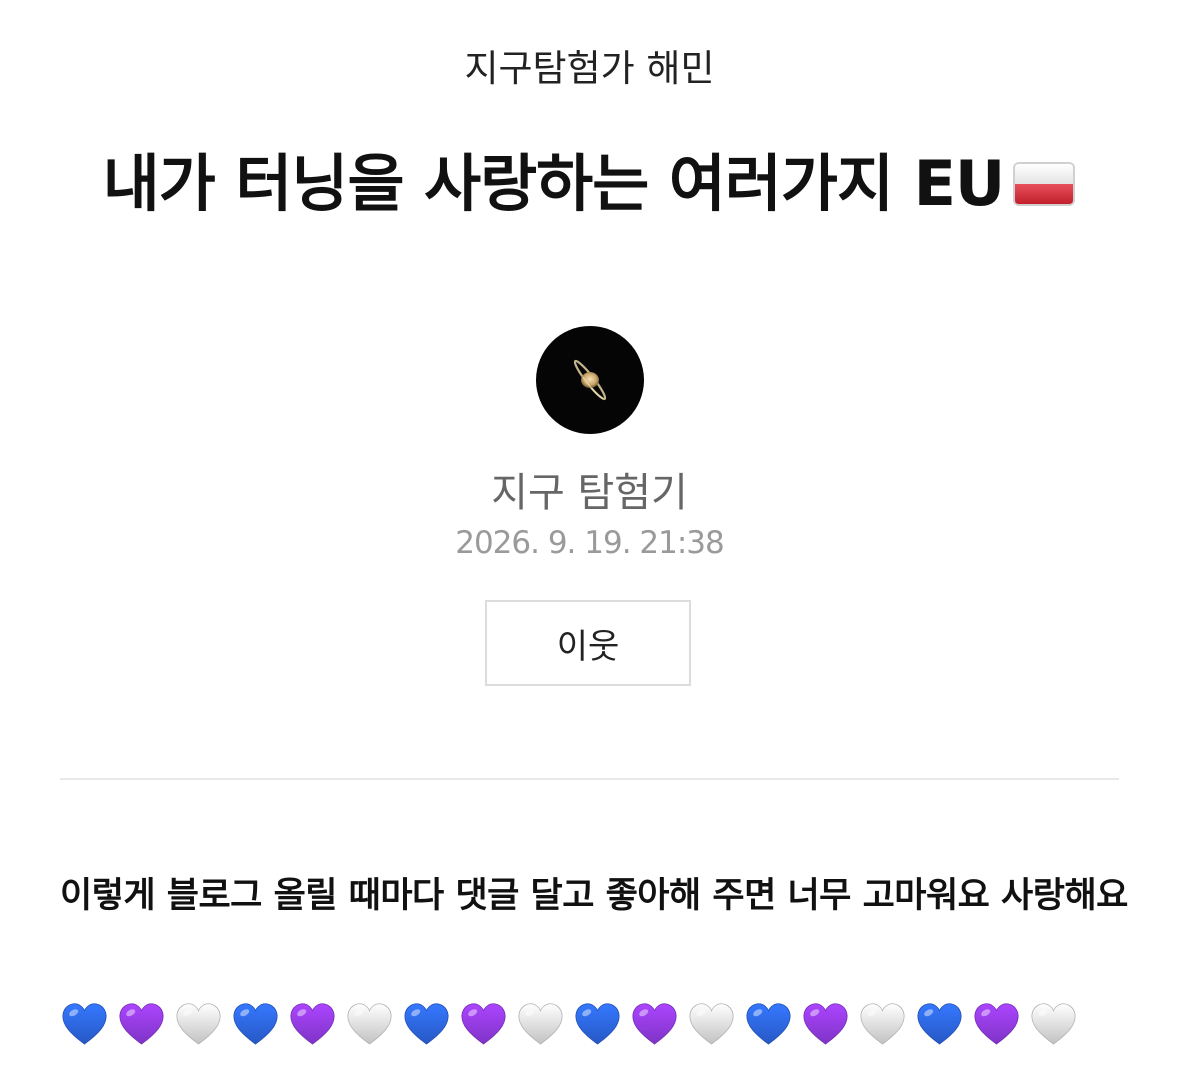  What do you see at coordinates (589, 779) in the screenshot?
I see `divider` at bounding box center [589, 779].